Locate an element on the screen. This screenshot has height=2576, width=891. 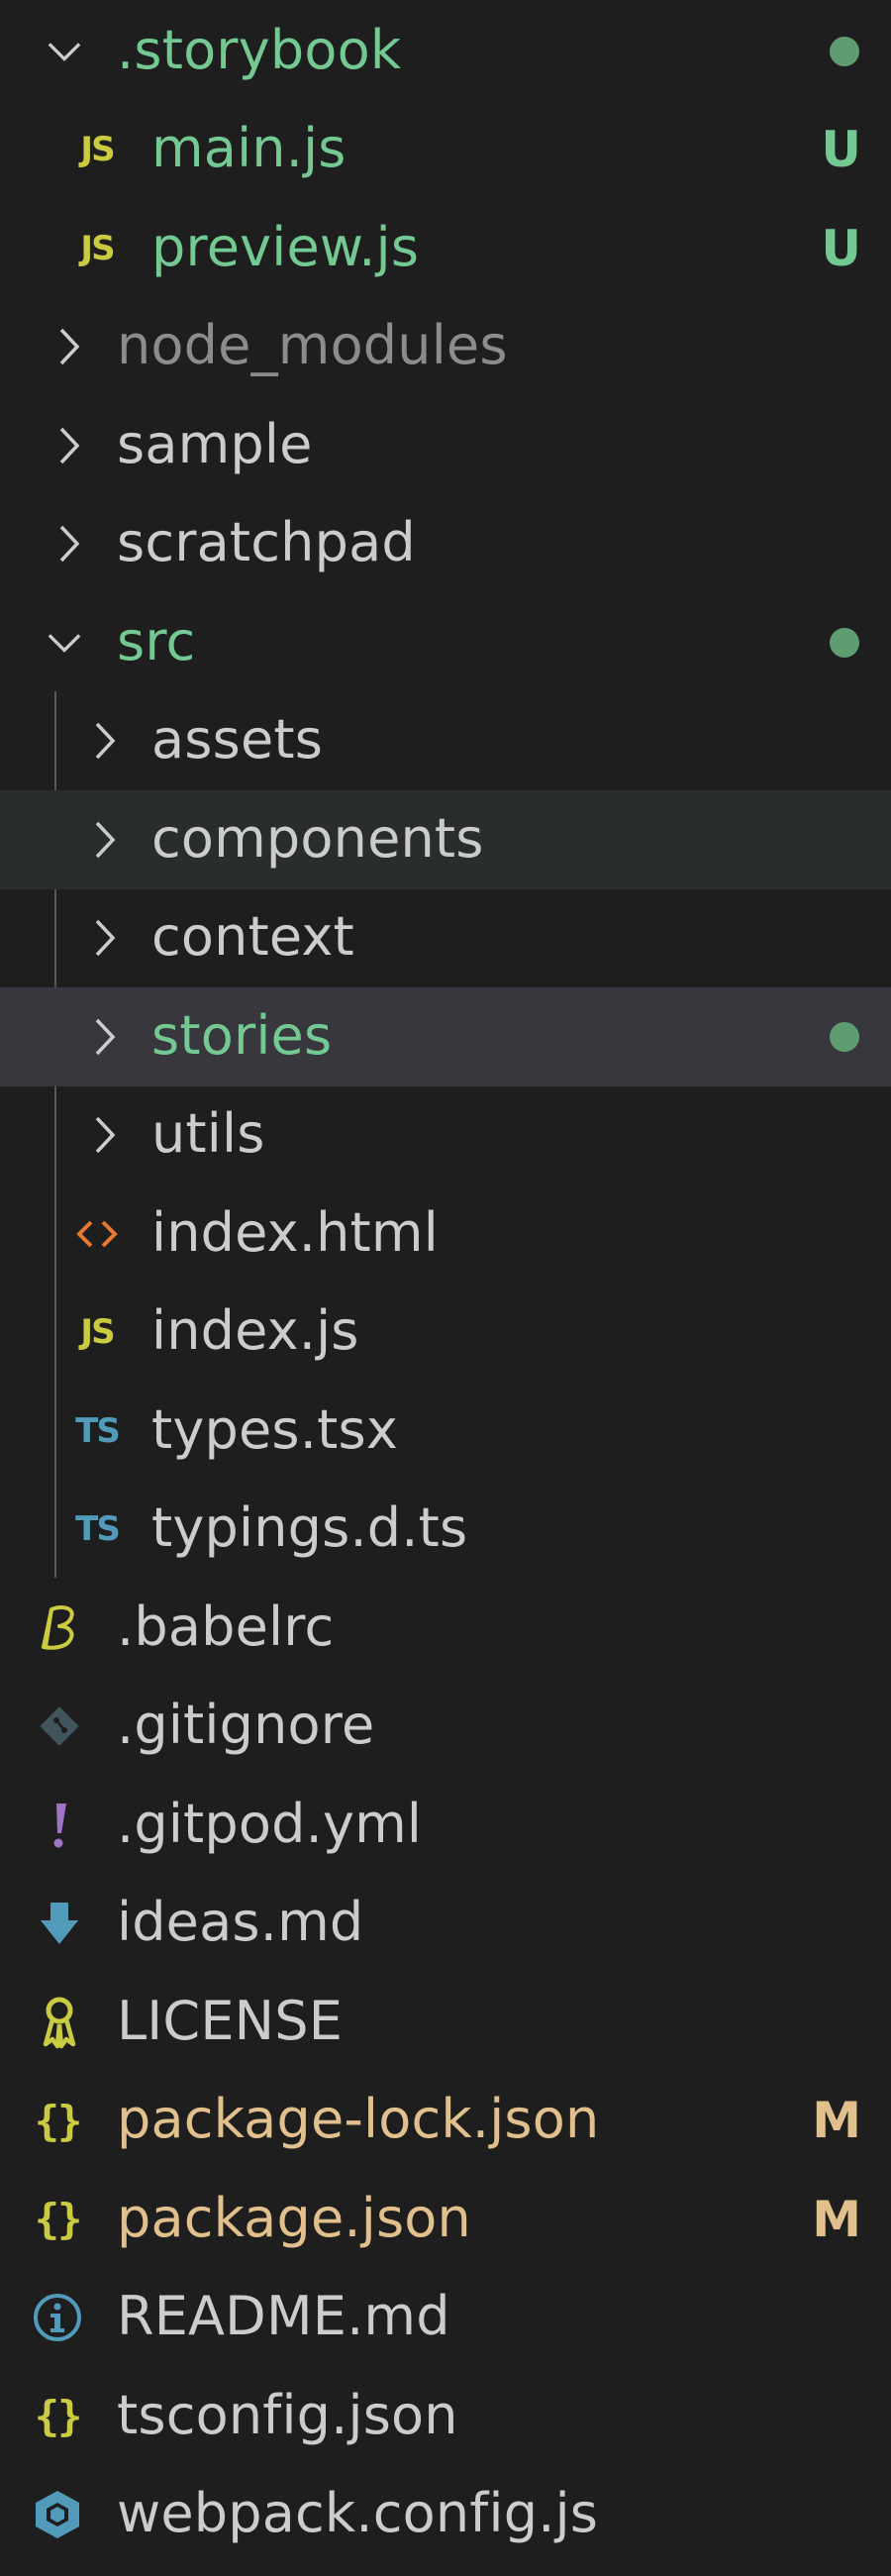
tree-row-components-folder: components is located at coordinates (446, 839).